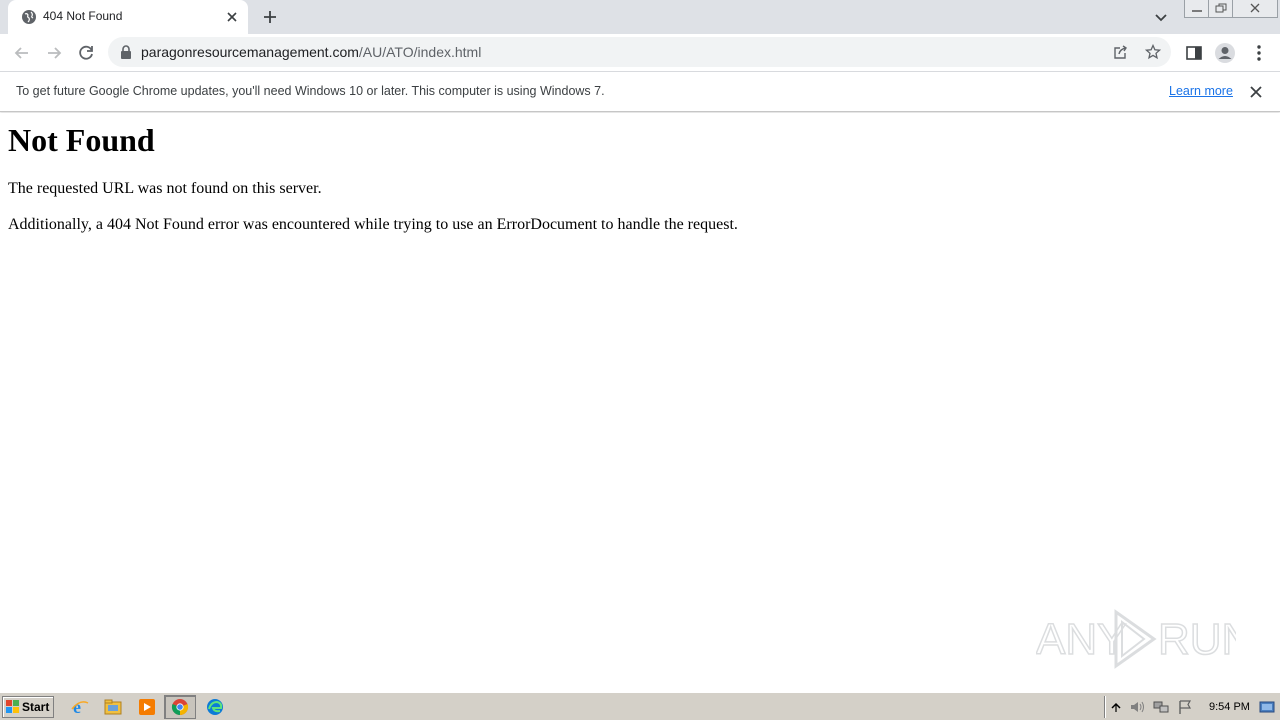 Image resolution: width=1280 pixels, height=720 pixels. What do you see at coordinates (640, 706) in the screenshot?
I see `taskbar: Start e 9:54 PM` at bounding box center [640, 706].